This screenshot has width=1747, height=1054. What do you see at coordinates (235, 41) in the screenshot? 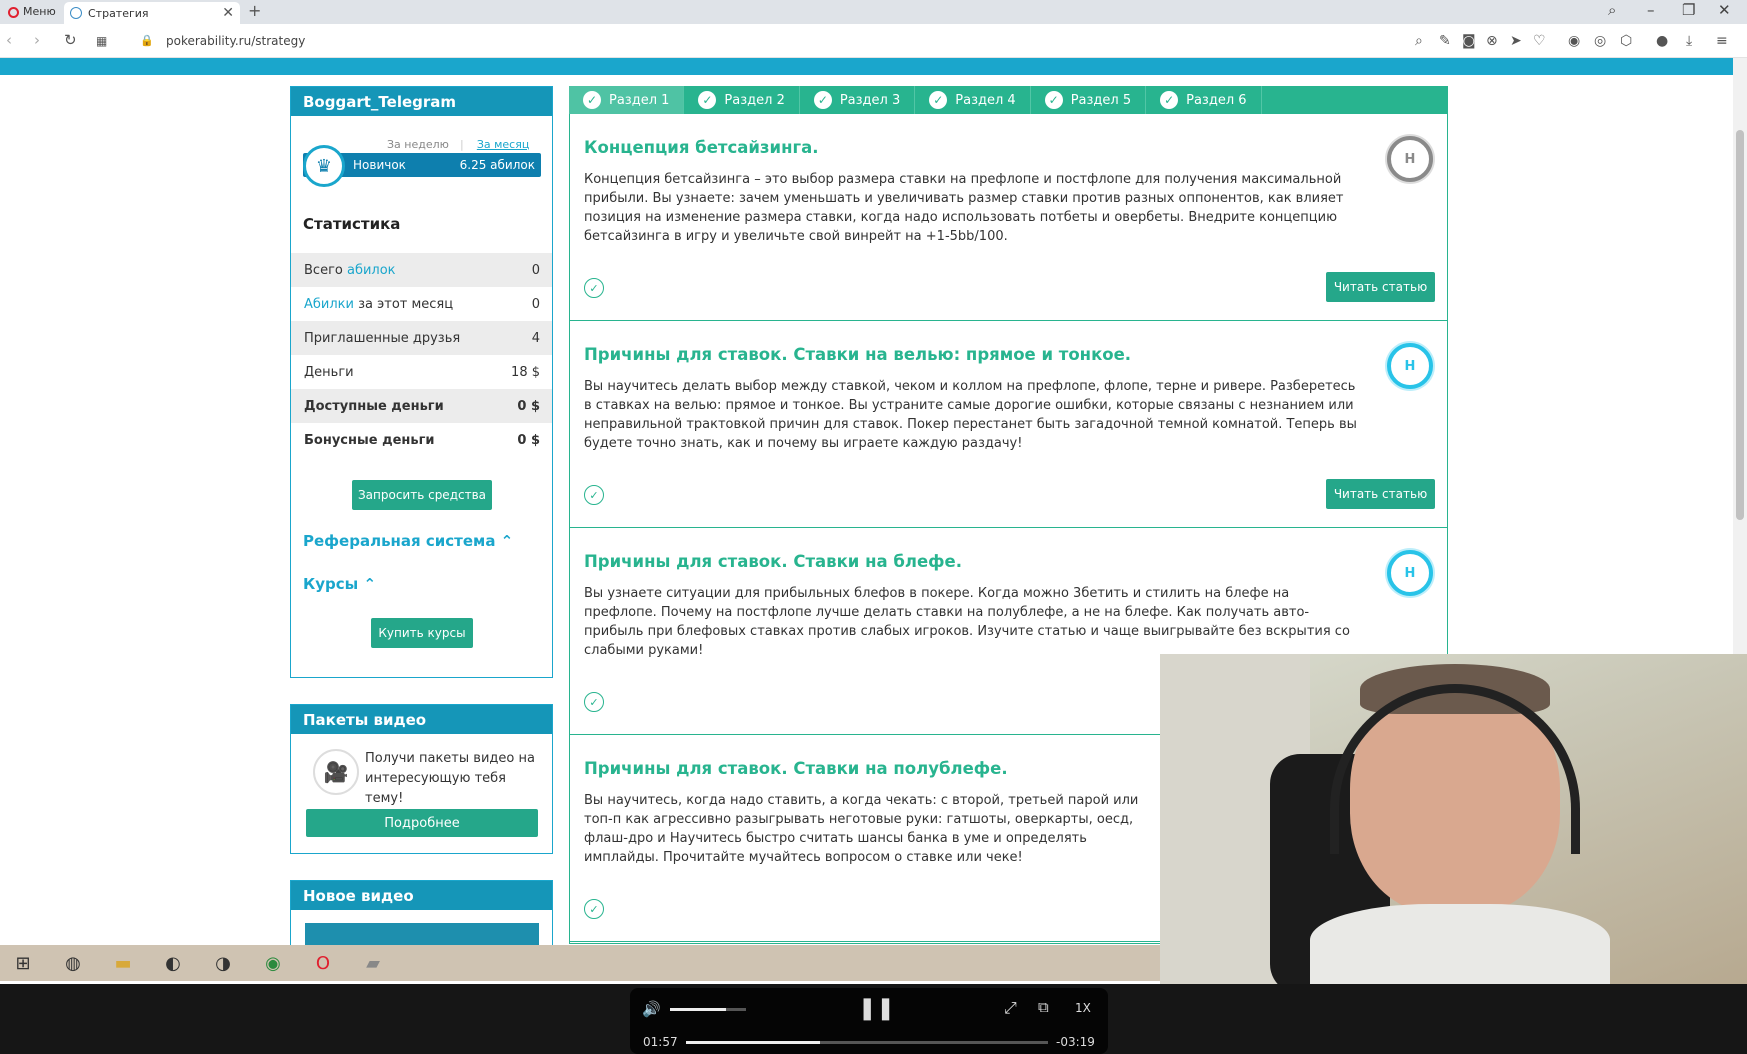
I see `url-field: pokerability.ru/strategy` at bounding box center [235, 41].